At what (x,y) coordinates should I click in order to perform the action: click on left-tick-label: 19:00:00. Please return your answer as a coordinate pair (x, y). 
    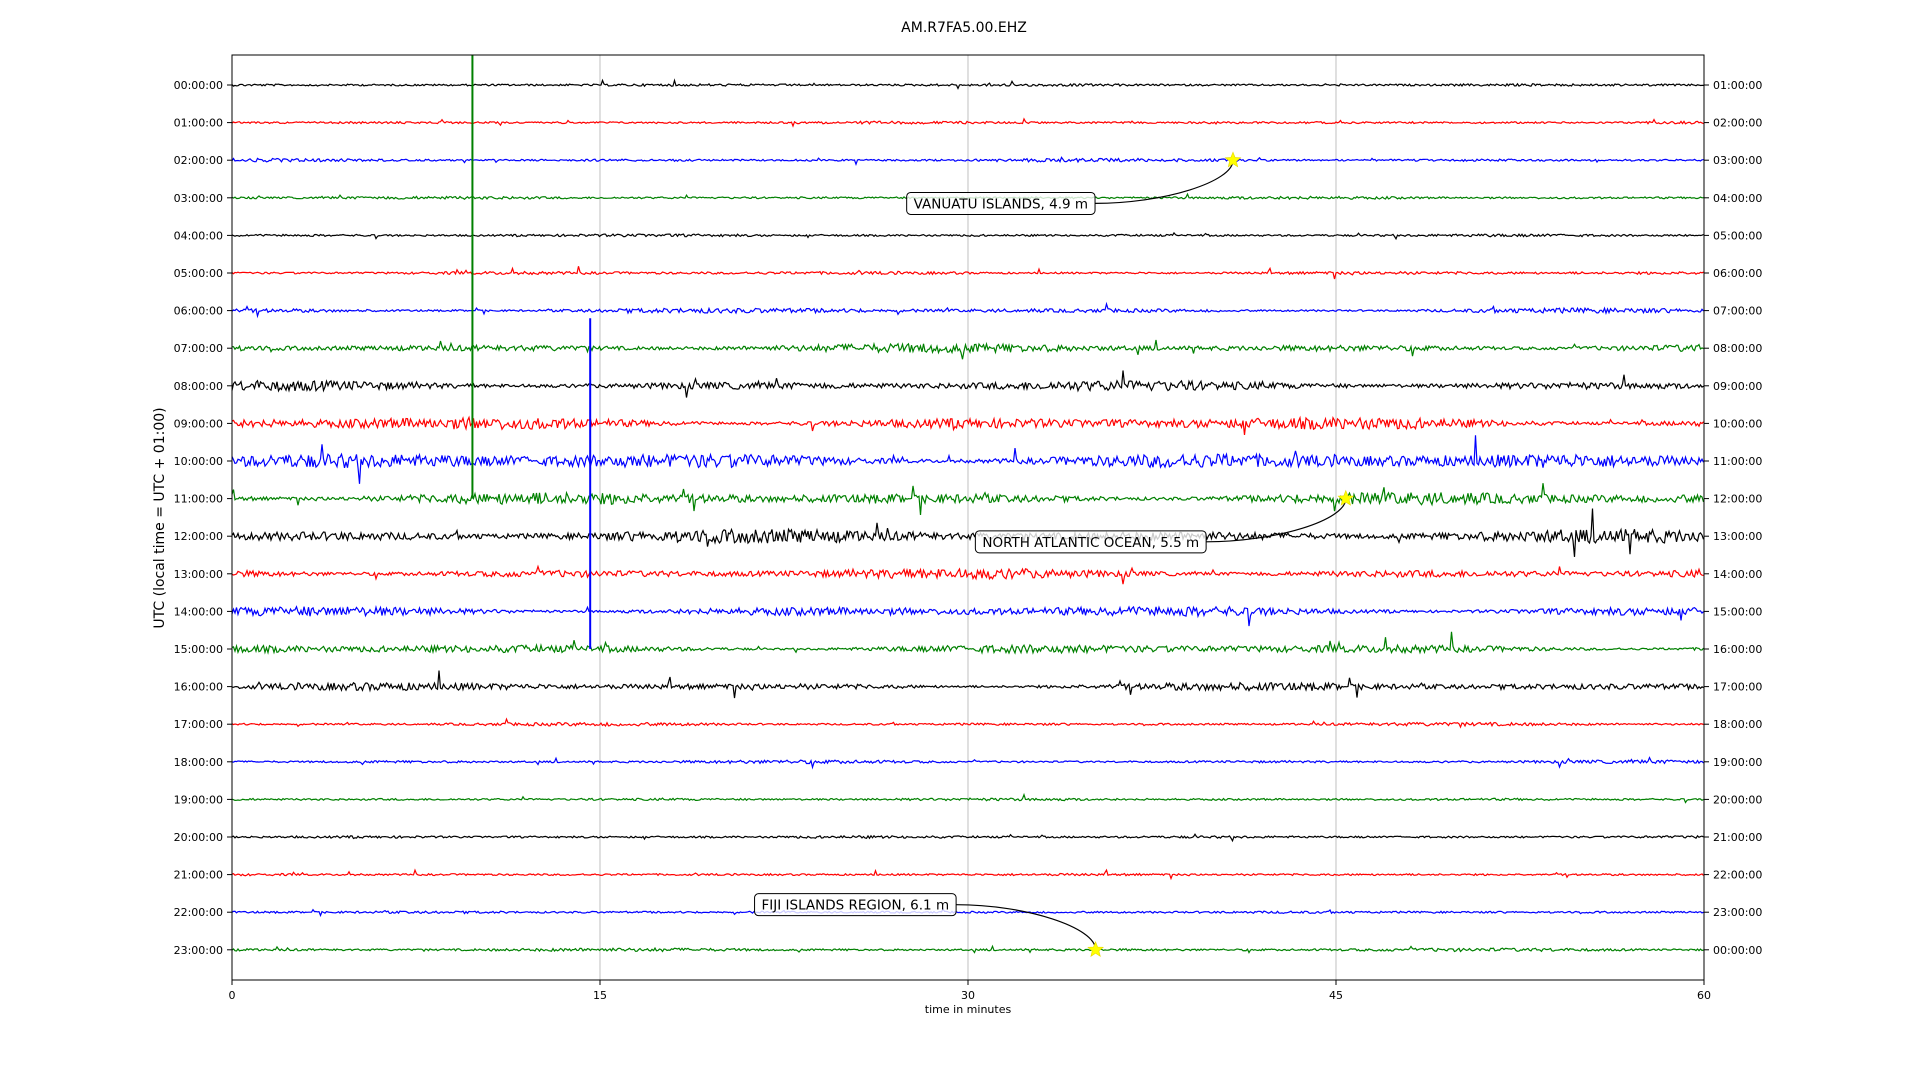
    Looking at the image, I should click on (198, 799).